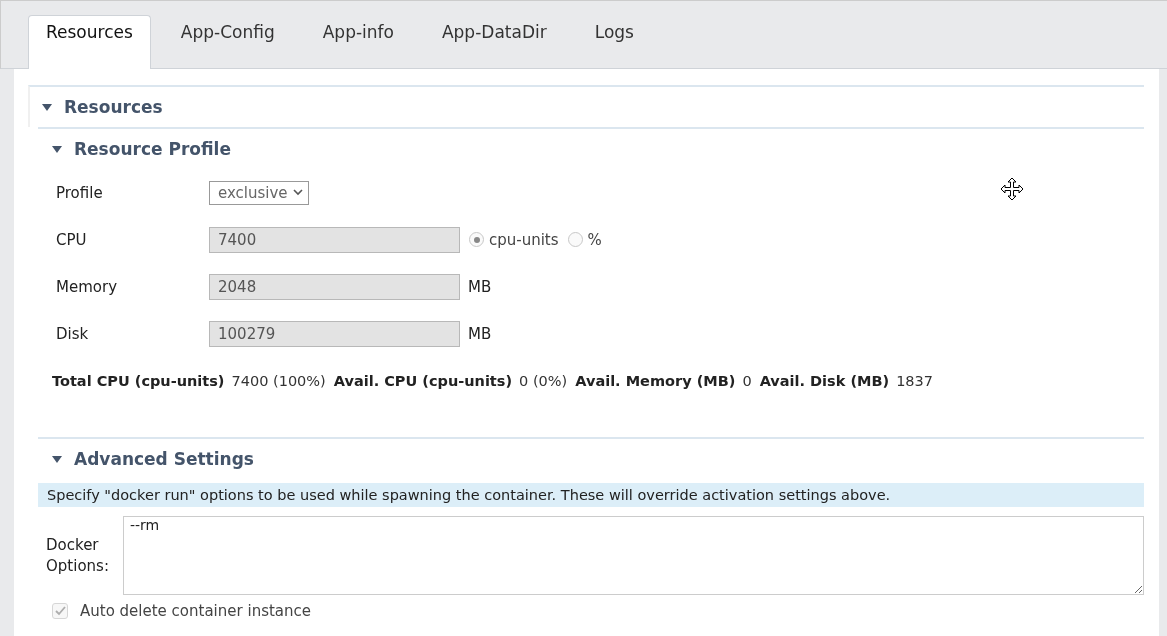 The width and height of the screenshot is (1167, 636). I want to click on stat-label: Avail. Disk (MB), so click(824, 381).